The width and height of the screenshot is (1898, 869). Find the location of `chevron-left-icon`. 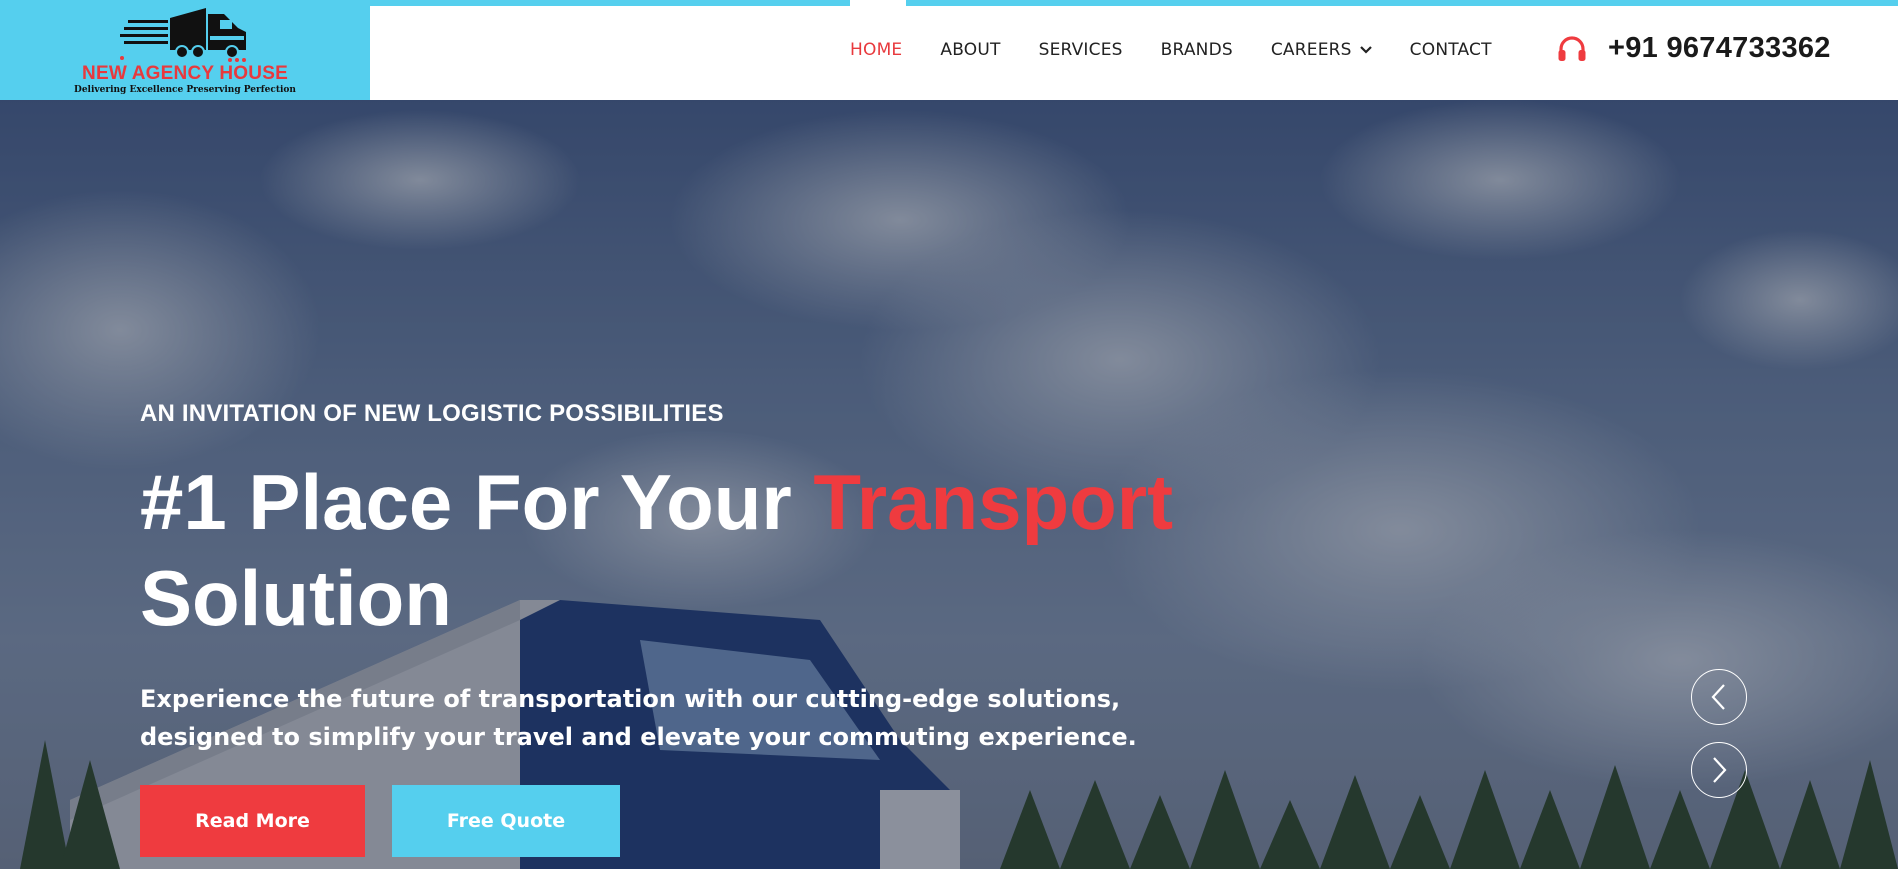

chevron-left-icon is located at coordinates (1718, 697).